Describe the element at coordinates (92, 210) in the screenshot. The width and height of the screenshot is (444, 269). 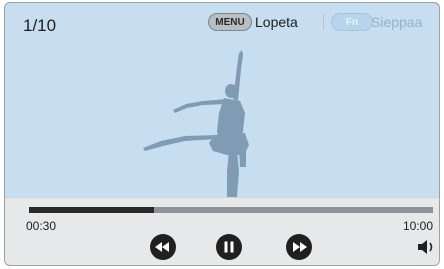
I see `progress-fill` at that location.